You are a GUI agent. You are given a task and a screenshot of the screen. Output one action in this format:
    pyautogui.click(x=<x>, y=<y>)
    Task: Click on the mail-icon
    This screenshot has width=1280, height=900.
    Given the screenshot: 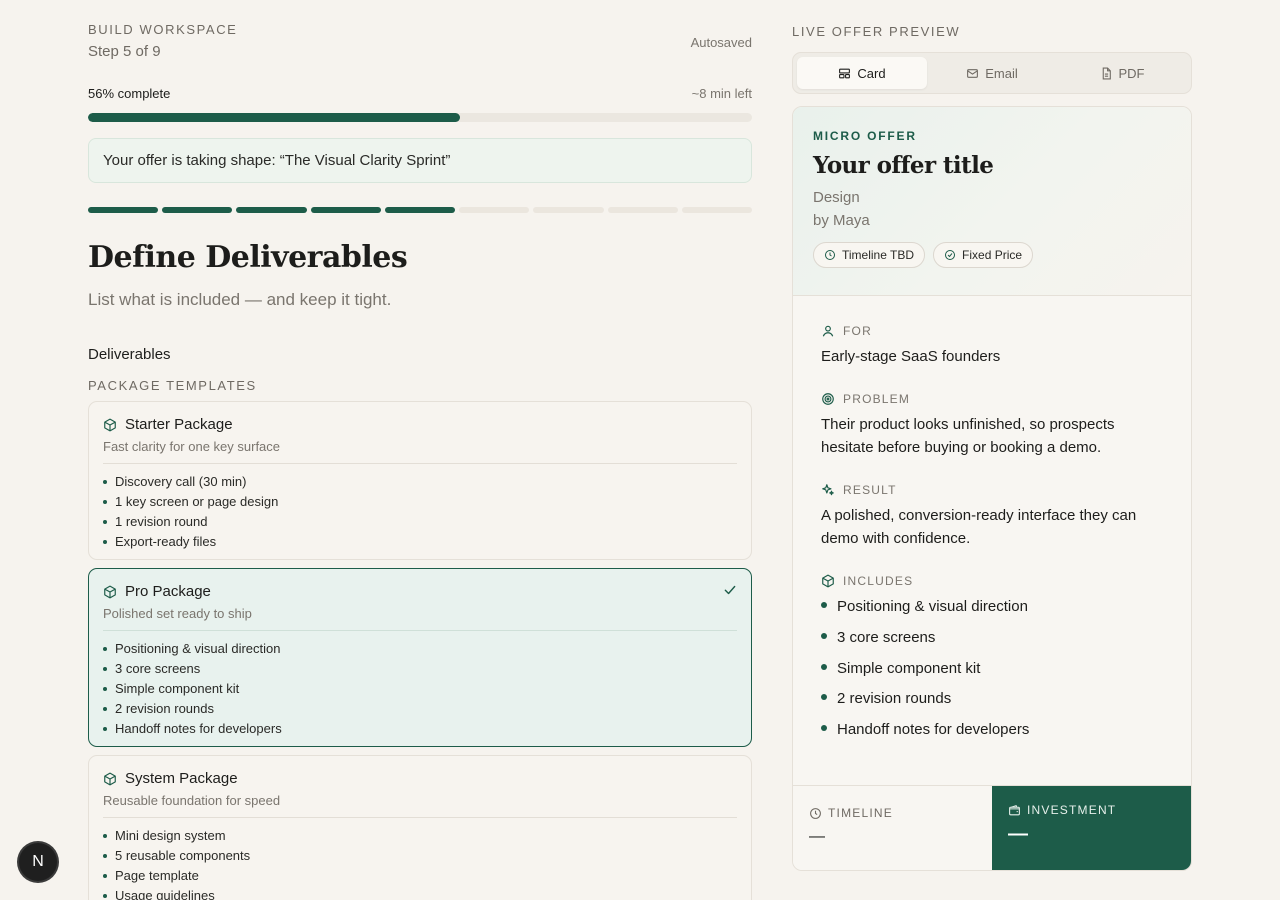 What is the action you would take?
    pyautogui.click(x=972, y=73)
    